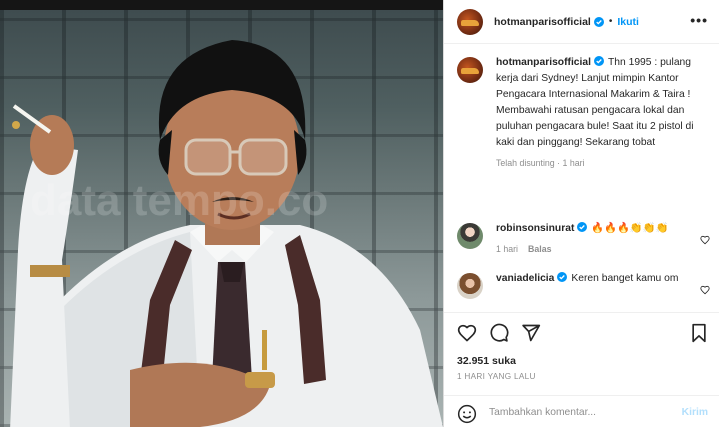 This screenshot has width=719, height=427. Describe the element at coordinates (467, 333) in the screenshot. I see `like-heart-icon` at that location.